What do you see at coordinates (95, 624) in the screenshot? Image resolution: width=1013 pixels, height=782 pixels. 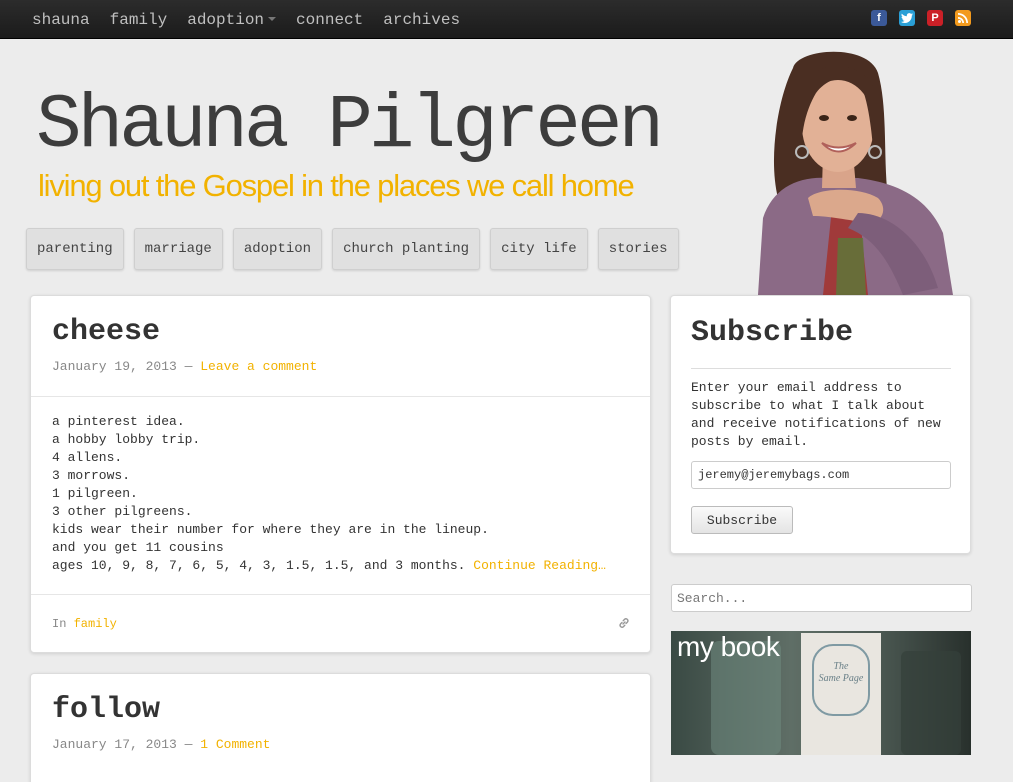 I see `post-category-link: family` at bounding box center [95, 624].